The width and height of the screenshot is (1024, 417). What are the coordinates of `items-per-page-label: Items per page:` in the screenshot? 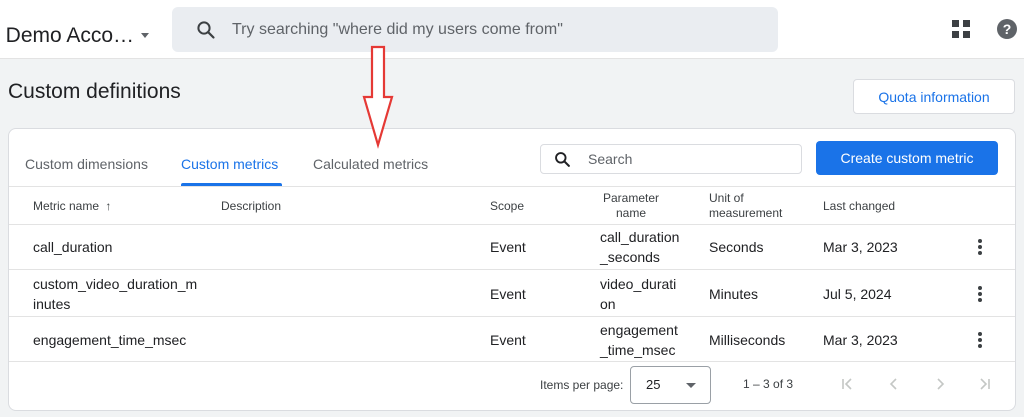 It's located at (582, 385).